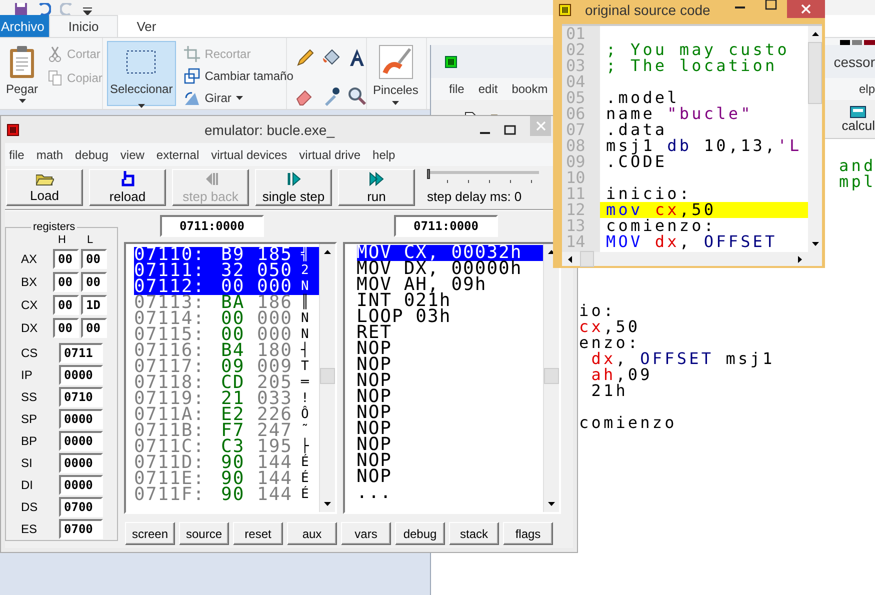 Image resolution: width=875 pixels, height=595 pixels. What do you see at coordinates (428, 174) in the screenshot?
I see `slider-thumb` at bounding box center [428, 174].